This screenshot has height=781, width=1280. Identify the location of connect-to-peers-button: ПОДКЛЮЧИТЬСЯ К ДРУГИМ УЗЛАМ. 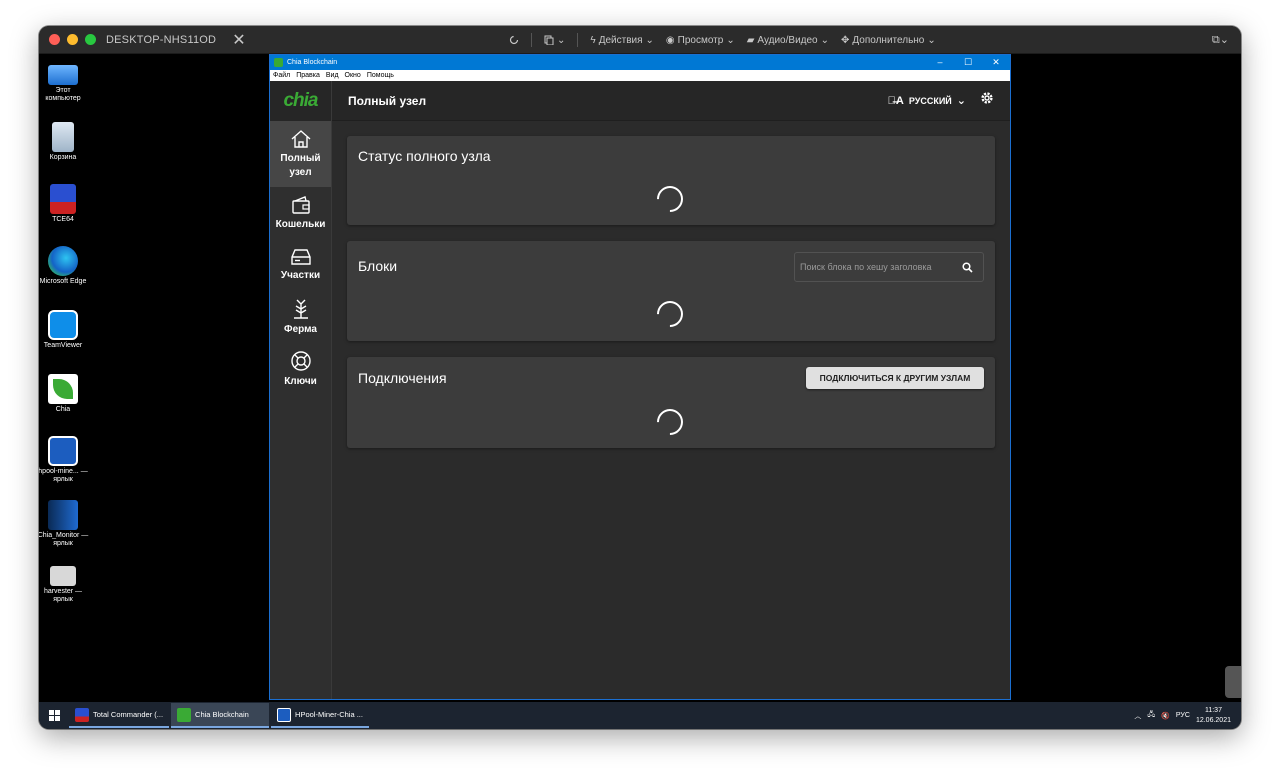
(895, 378).